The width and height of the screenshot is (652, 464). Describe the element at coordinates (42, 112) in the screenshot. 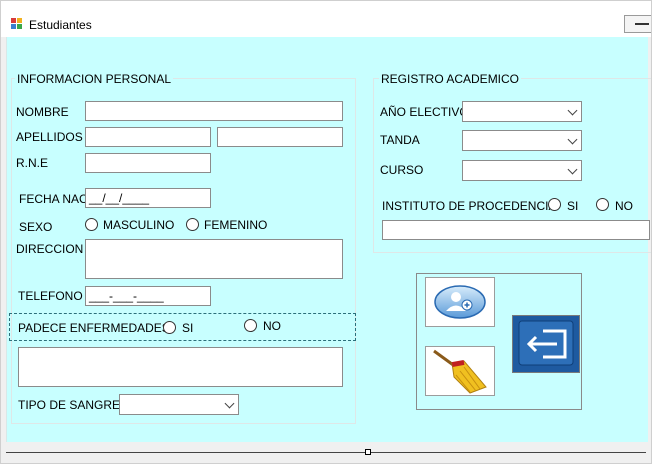

I see `nombre-label: NOMBRE` at that location.